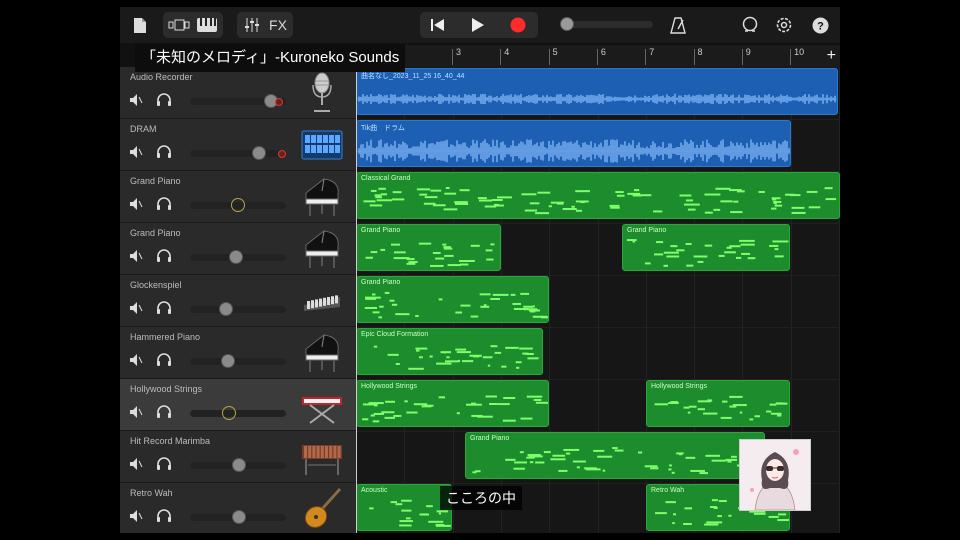  Describe the element at coordinates (156, 285) in the screenshot. I see `track-name: Glockenspiel` at that location.